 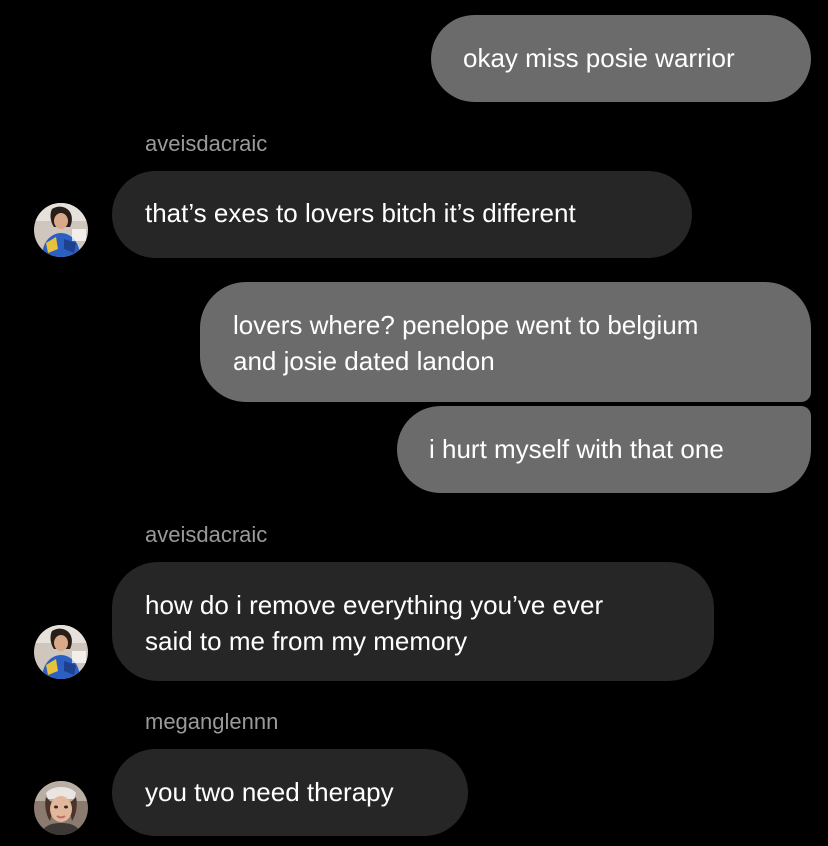 What do you see at coordinates (374, 605) in the screenshot?
I see `message-text-line: how do i remove everything you’ve ever` at bounding box center [374, 605].